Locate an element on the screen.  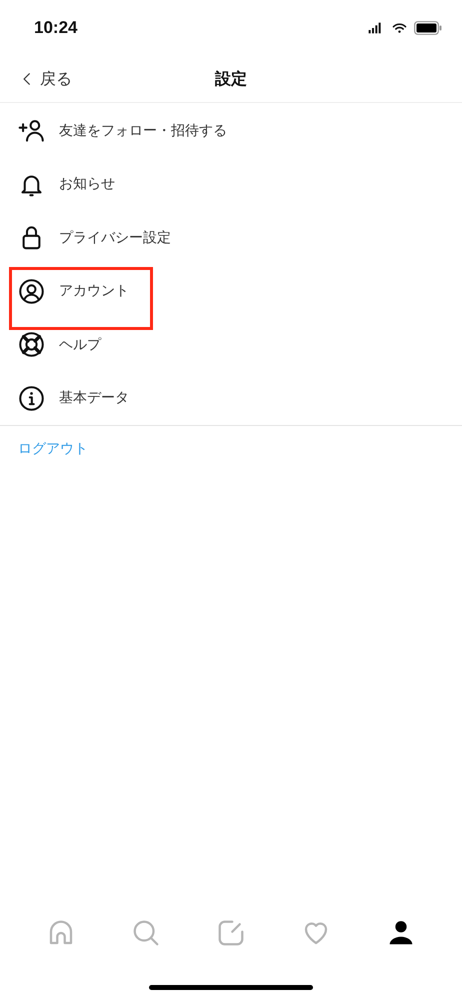
menu-item: お知らせ is located at coordinates (231, 184).